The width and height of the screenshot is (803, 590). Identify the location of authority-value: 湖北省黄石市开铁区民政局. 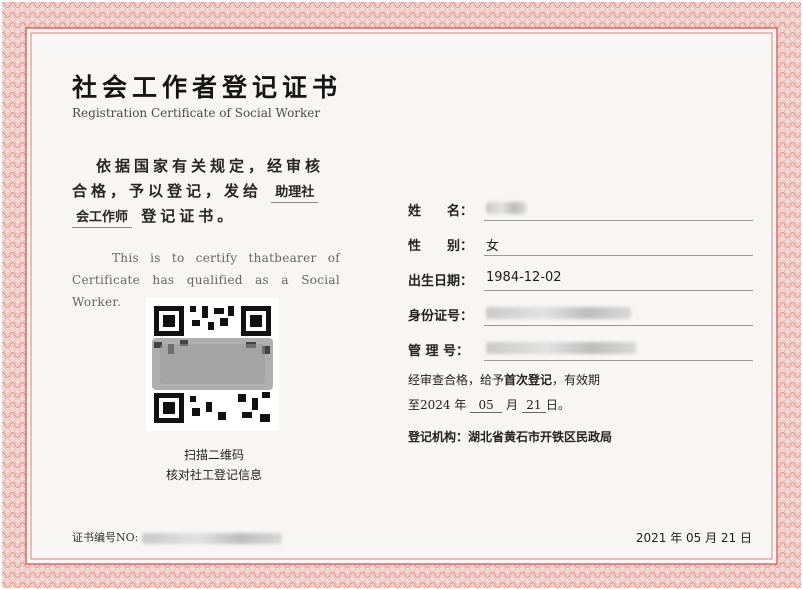
(540, 437).